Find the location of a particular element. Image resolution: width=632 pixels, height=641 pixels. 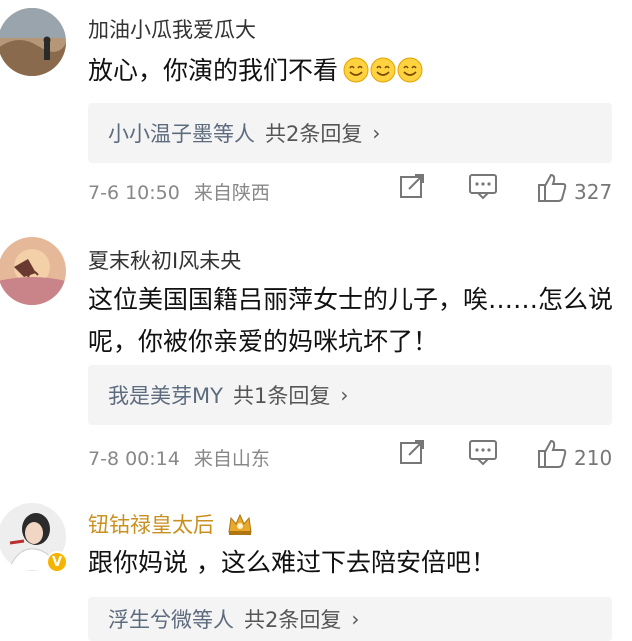

comment-meta: 7-8 00:14 来自山东 is located at coordinates (179, 457).